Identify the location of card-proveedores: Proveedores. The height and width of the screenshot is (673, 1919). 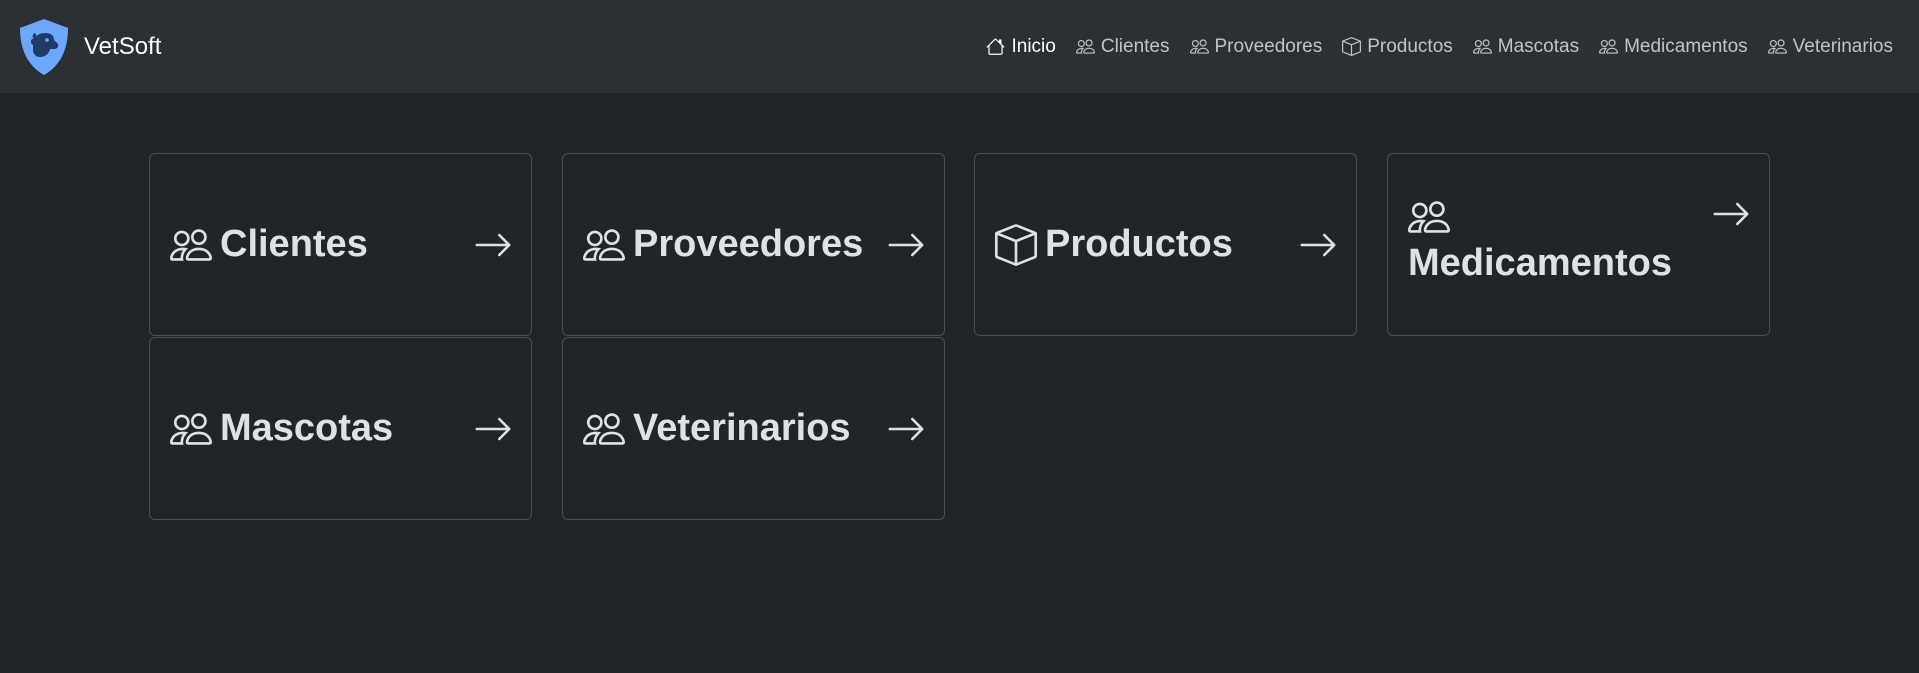
(753, 244).